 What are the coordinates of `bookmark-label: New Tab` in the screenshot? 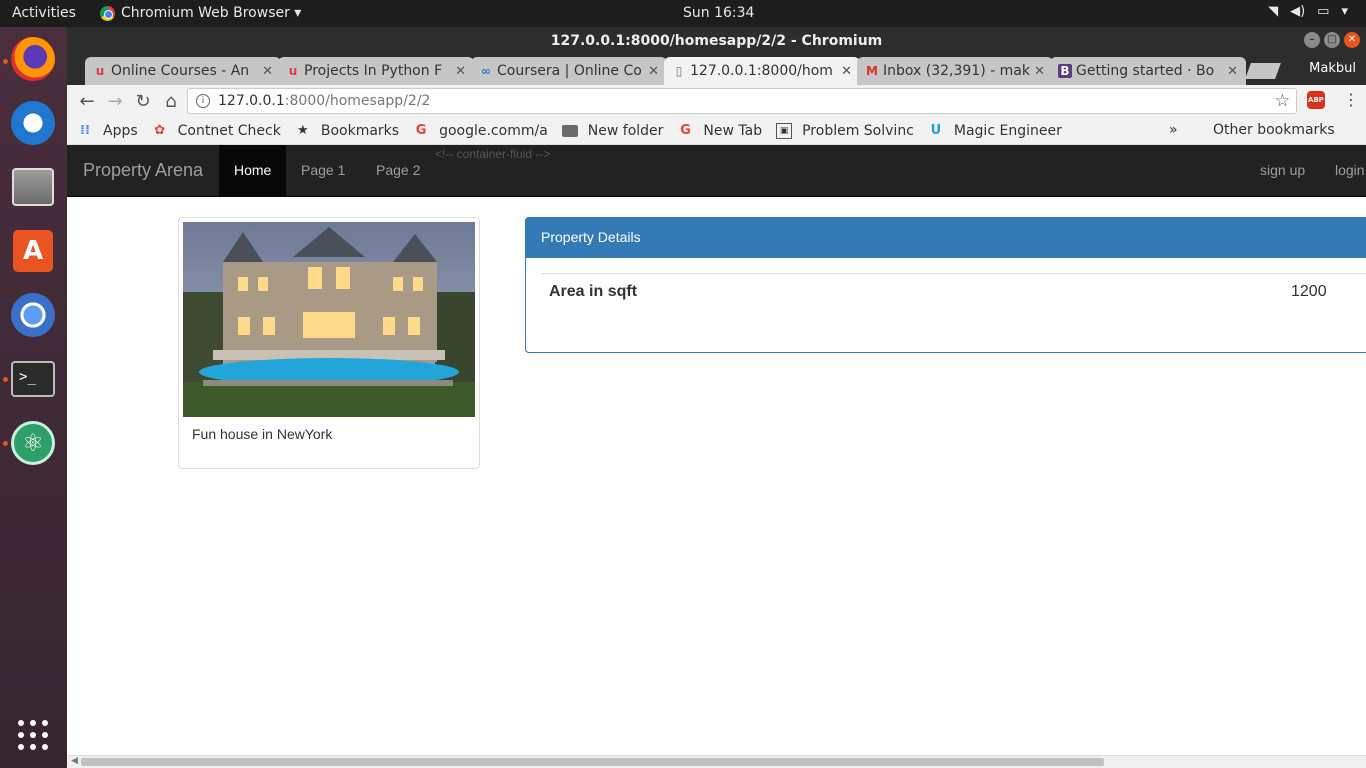 It's located at (733, 130).